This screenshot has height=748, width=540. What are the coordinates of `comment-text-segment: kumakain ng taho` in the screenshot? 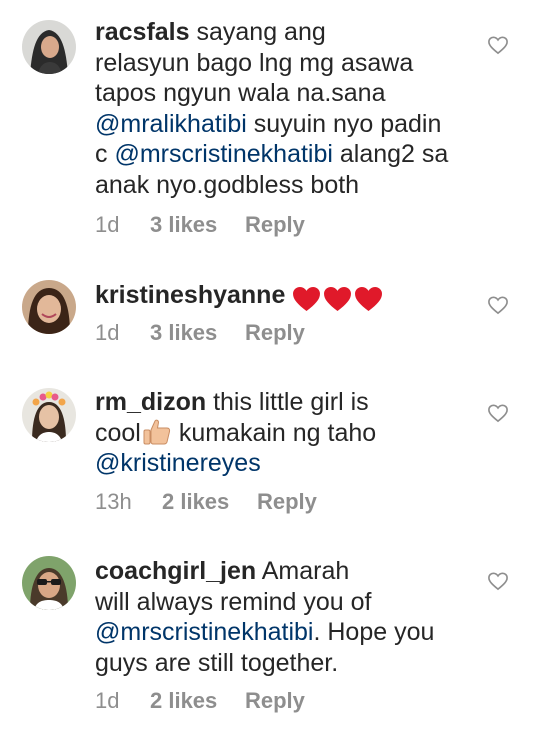 It's located at (277, 432).